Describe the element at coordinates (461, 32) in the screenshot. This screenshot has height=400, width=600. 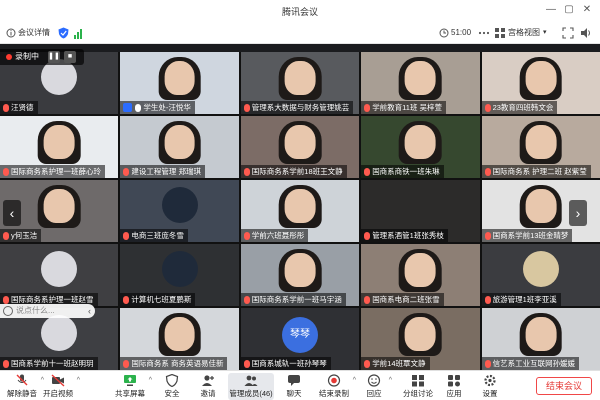
I see `meeting-timer: 51:00` at that location.